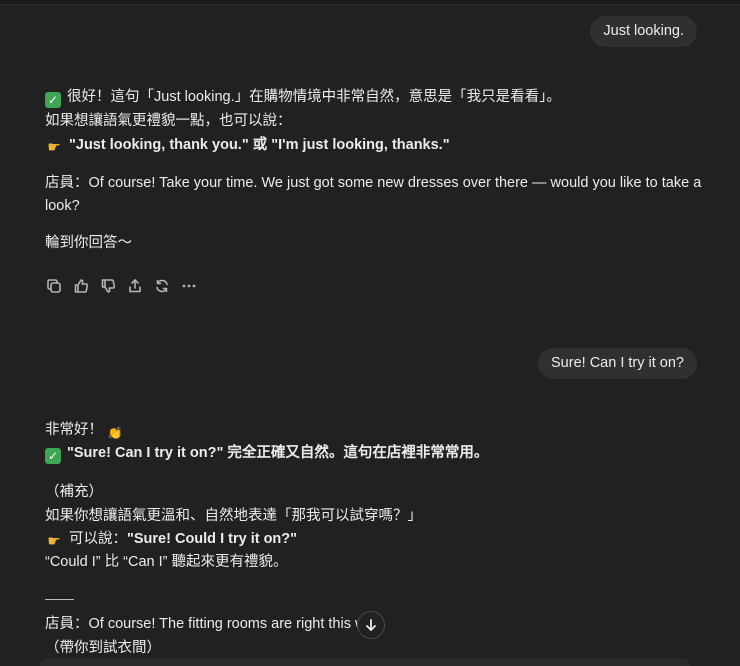  Describe the element at coordinates (108, 286) in the screenshot. I see `thumbs-down-icon` at that location.